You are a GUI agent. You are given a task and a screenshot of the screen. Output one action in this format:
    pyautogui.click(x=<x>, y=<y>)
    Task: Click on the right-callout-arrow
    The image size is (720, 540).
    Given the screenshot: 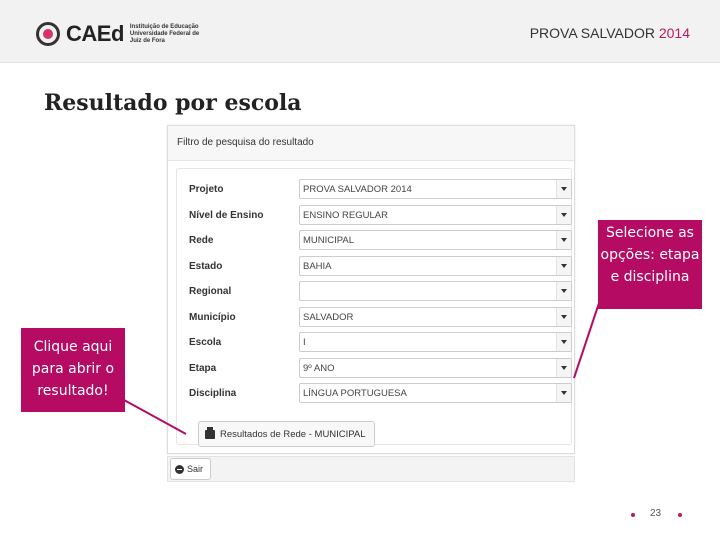 What is the action you would take?
    pyautogui.click(x=587, y=339)
    